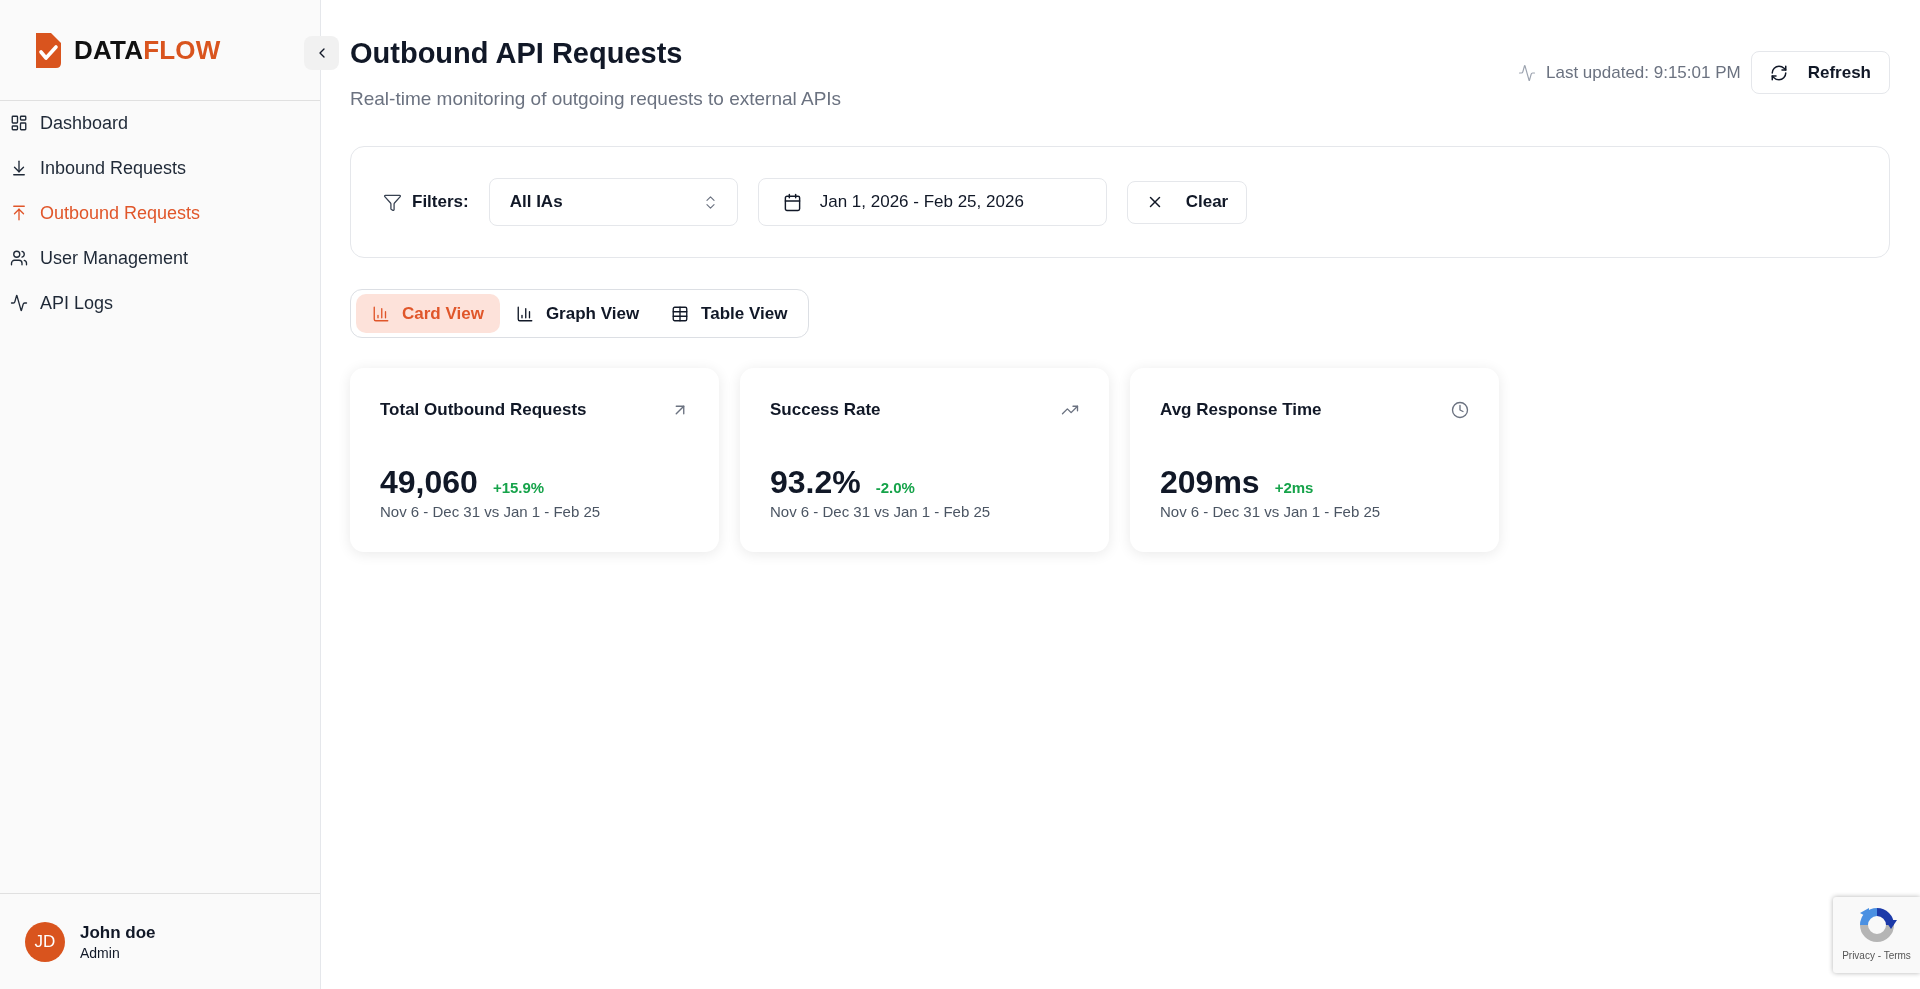 The width and height of the screenshot is (1920, 989). I want to click on arrow-down-to-line-icon, so click(19, 168).